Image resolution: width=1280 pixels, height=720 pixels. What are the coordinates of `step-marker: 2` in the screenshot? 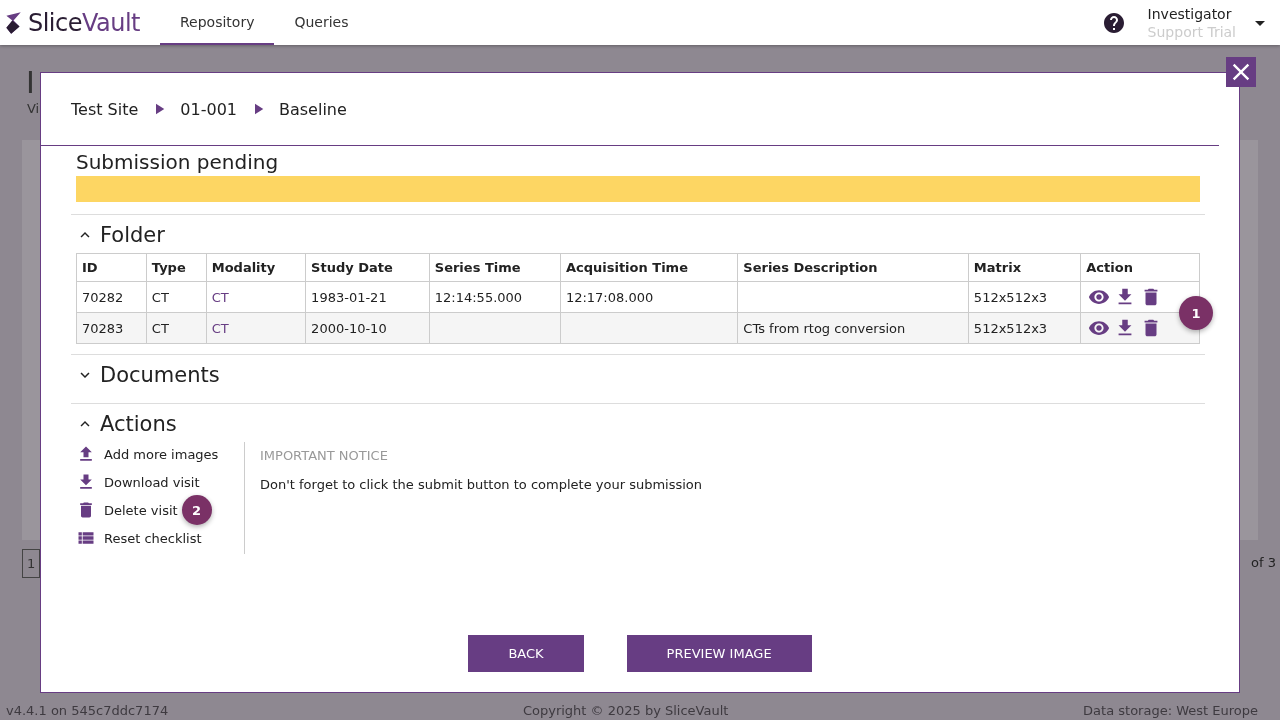 It's located at (196, 510).